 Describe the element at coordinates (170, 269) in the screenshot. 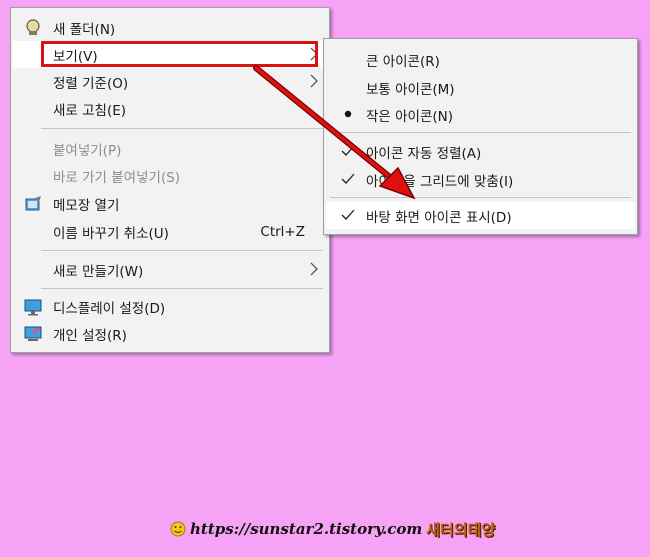

I see `menu-item-new: 새로 만들기(W)` at that location.